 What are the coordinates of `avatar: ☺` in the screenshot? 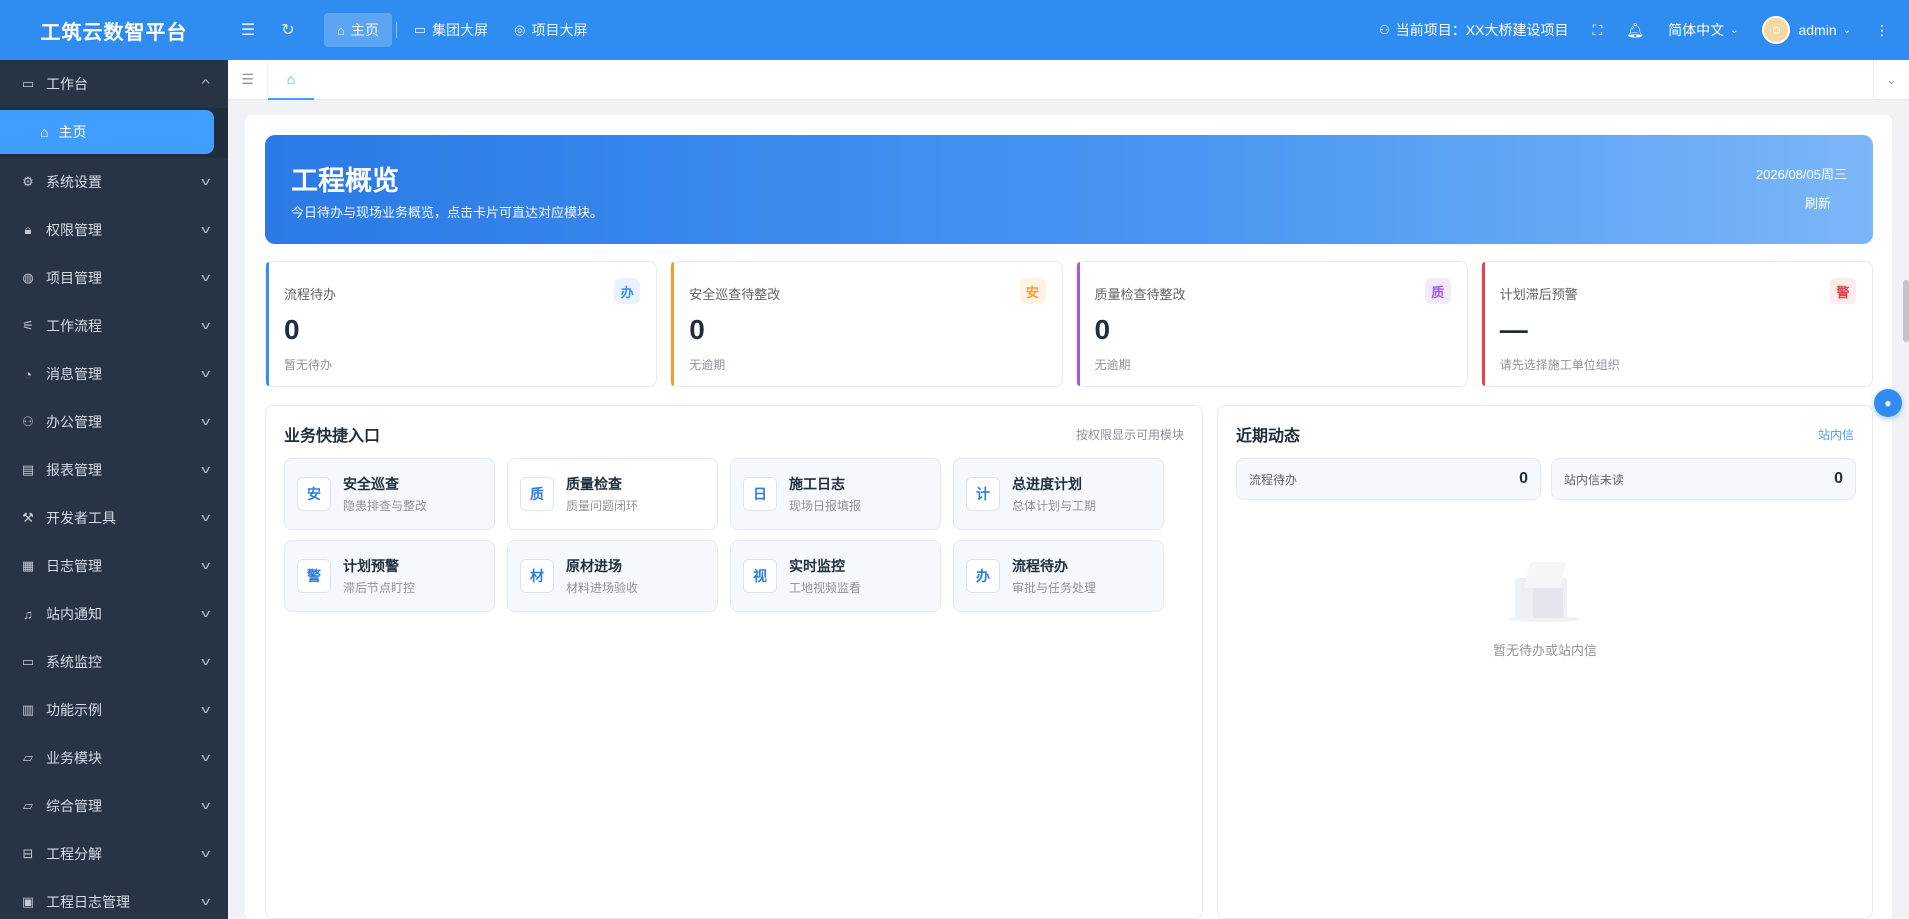 It's located at (1776, 30).